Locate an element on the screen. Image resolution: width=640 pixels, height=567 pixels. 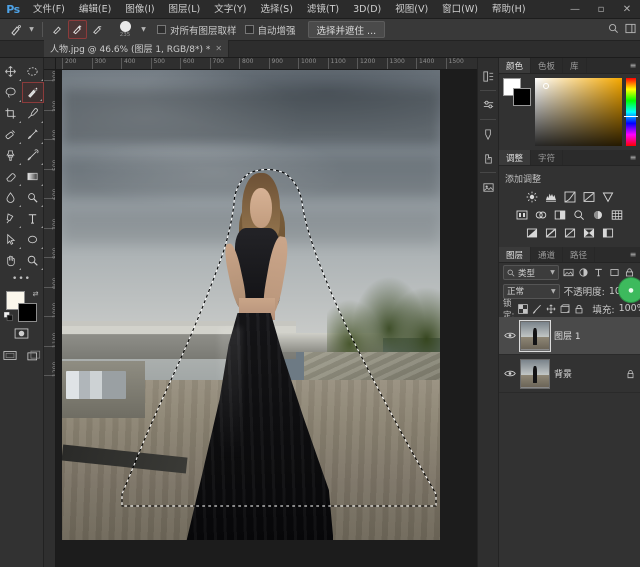
type-filter-icon is located at coordinates (599, 272).